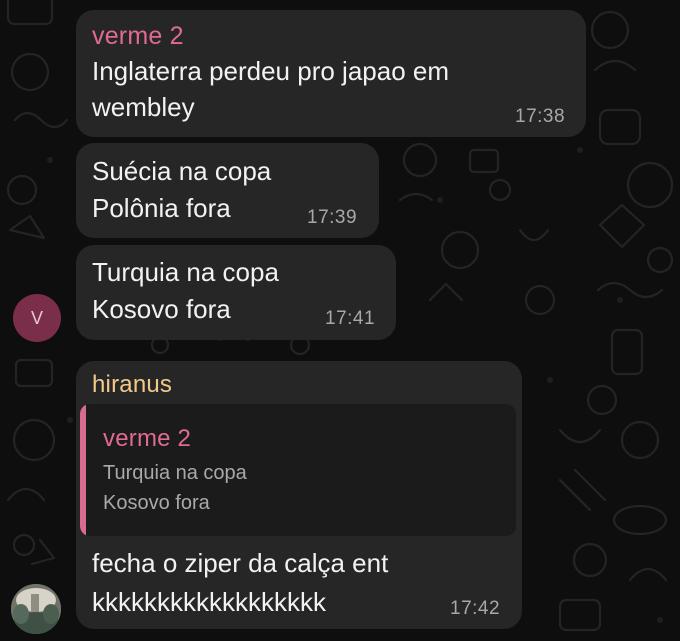 The width and height of the screenshot is (680, 641). Describe the element at coordinates (271, 71) in the screenshot. I see `message-text-line: Inglaterra perdeu pro japao em` at that location.